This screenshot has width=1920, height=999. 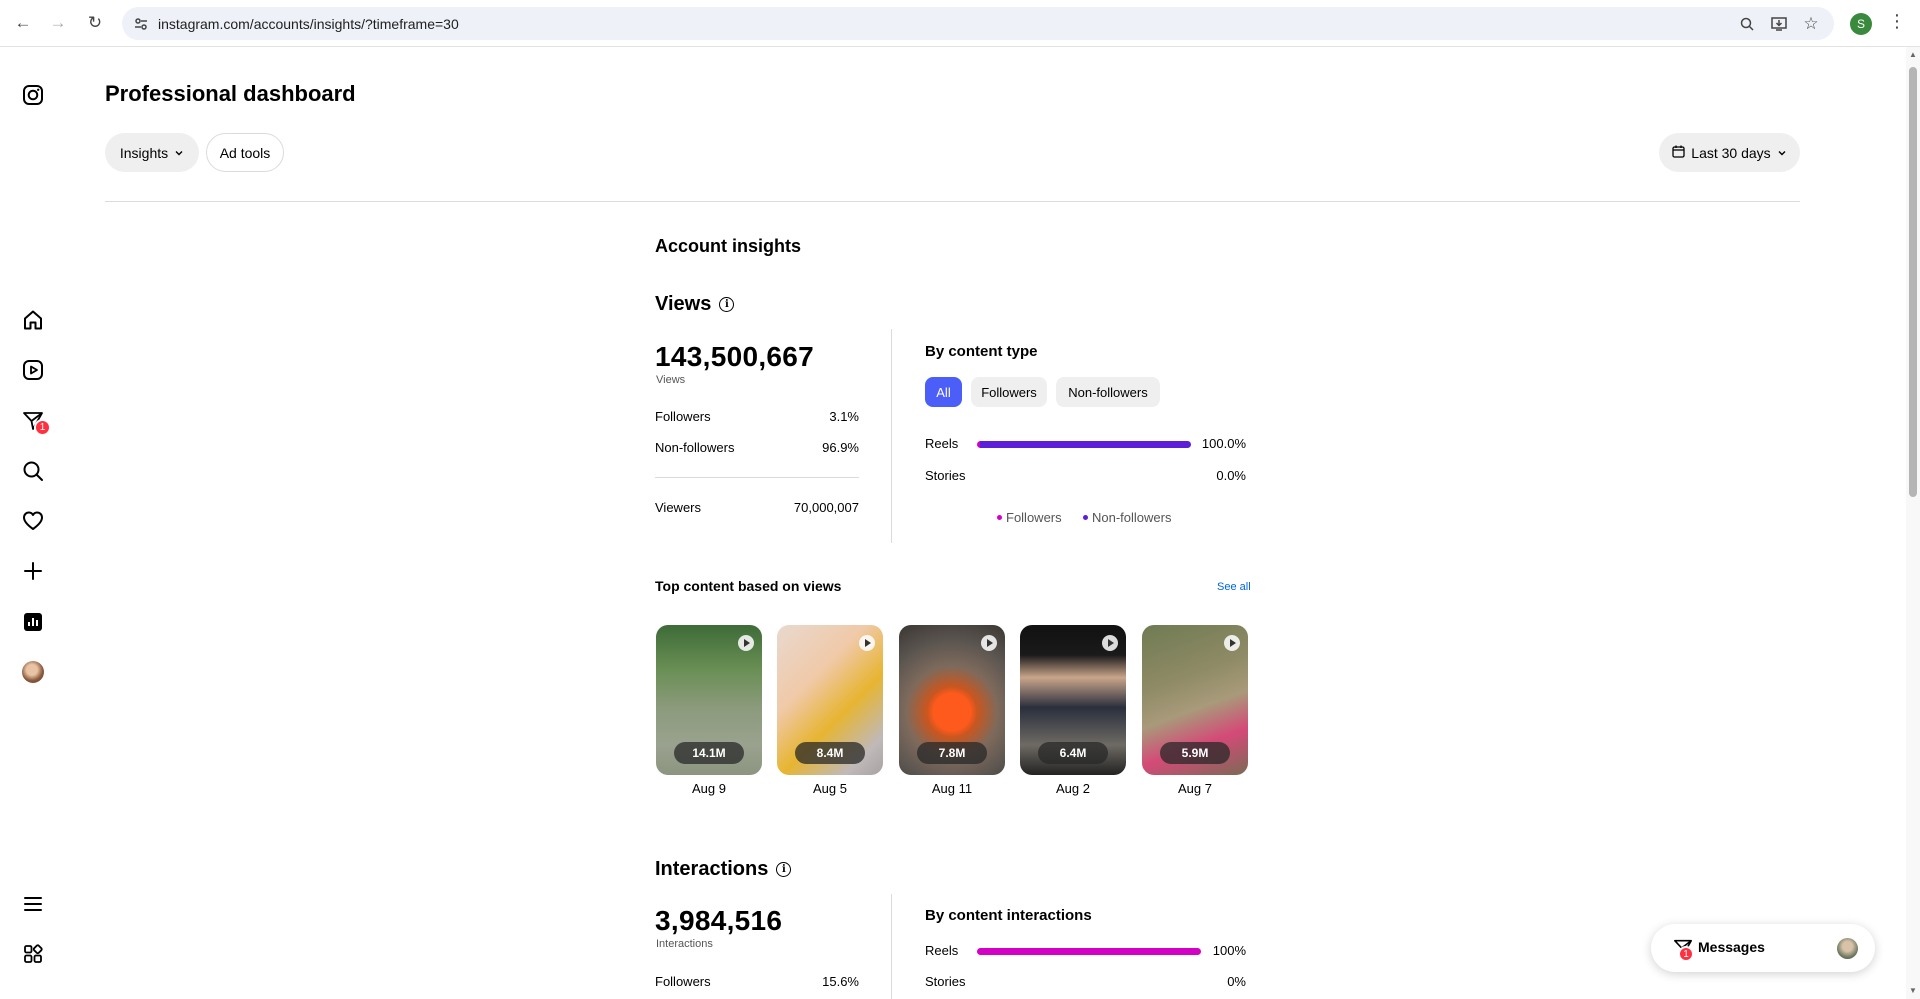 What do you see at coordinates (1223, 443) in the screenshot?
I see `bar-value: 100.0%` at bounding box center [1223, 443].